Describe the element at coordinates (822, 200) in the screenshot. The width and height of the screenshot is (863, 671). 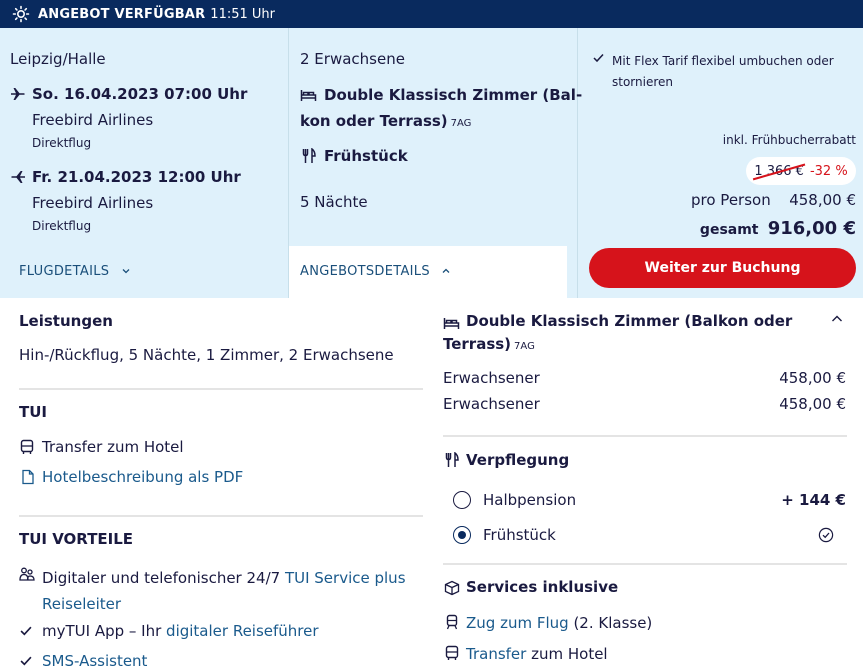
I see `per-person-price: 458,00 €` at that location.